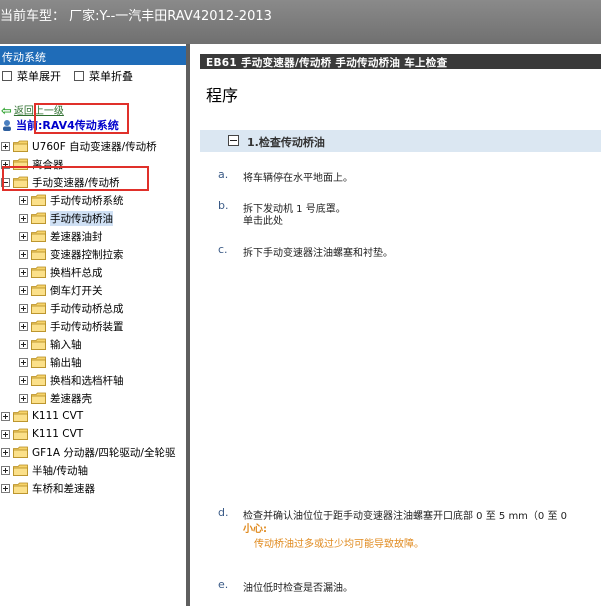 This screenshot has height=606, width=601. What do you see at coordinates (61, 272) in the screenshot?
I see `tree-item: 换档杆总成` at bounding box center [61, 272].